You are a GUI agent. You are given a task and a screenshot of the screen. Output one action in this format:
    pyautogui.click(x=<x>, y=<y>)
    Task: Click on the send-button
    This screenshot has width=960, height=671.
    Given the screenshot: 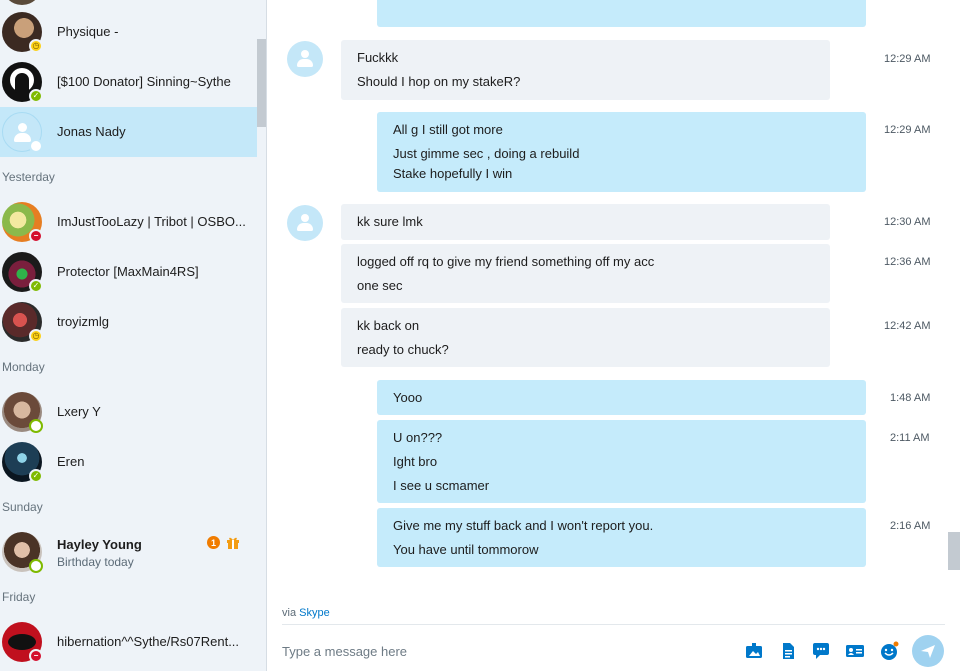 What is the action you would take?
    pyautogui.click(x=928, y=651)
    